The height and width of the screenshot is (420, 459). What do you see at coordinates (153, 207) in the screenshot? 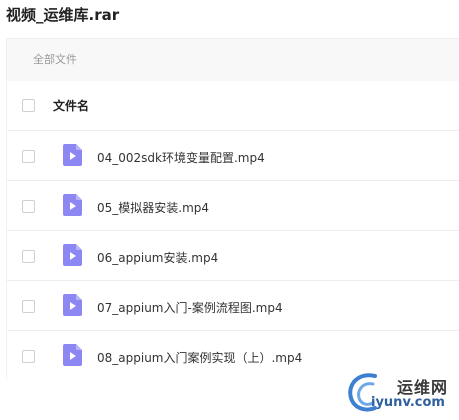
I see `file-name: 05_模拟器安装.mp4` at bounding box center [153, 207].